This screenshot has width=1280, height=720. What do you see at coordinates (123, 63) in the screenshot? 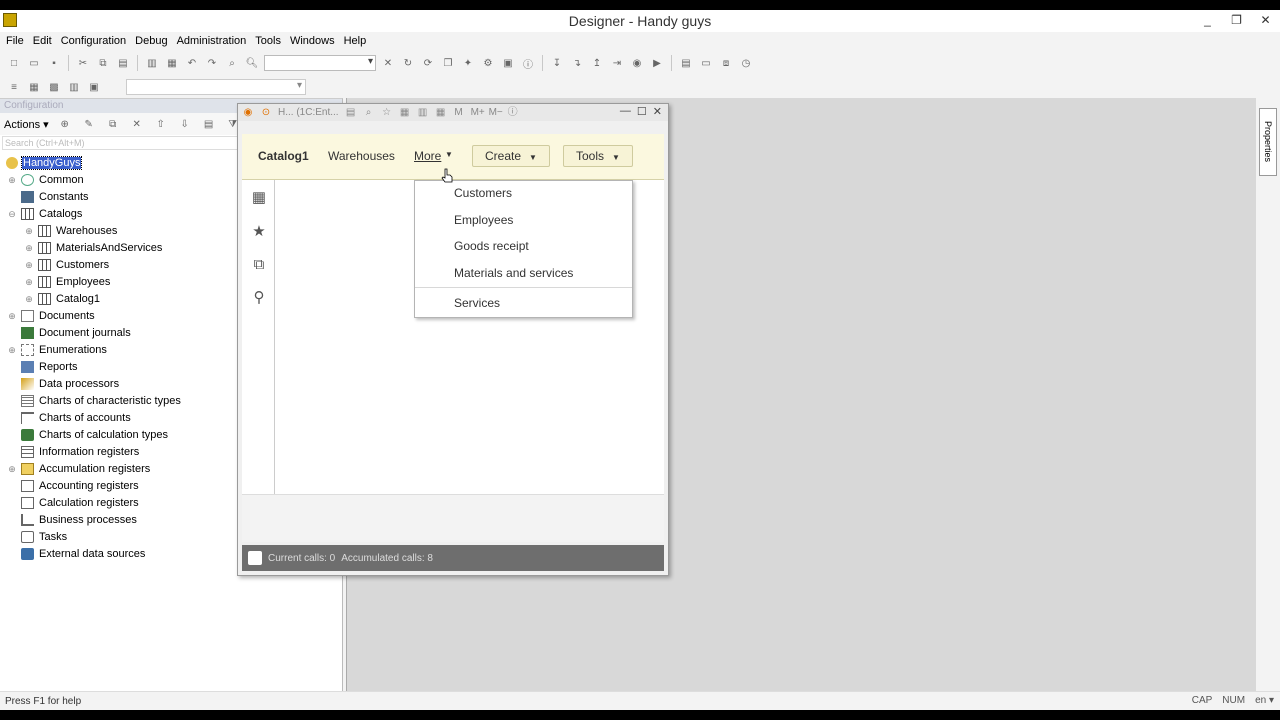
I see `paste-icon: ▤` at bounding box center [123, 63].